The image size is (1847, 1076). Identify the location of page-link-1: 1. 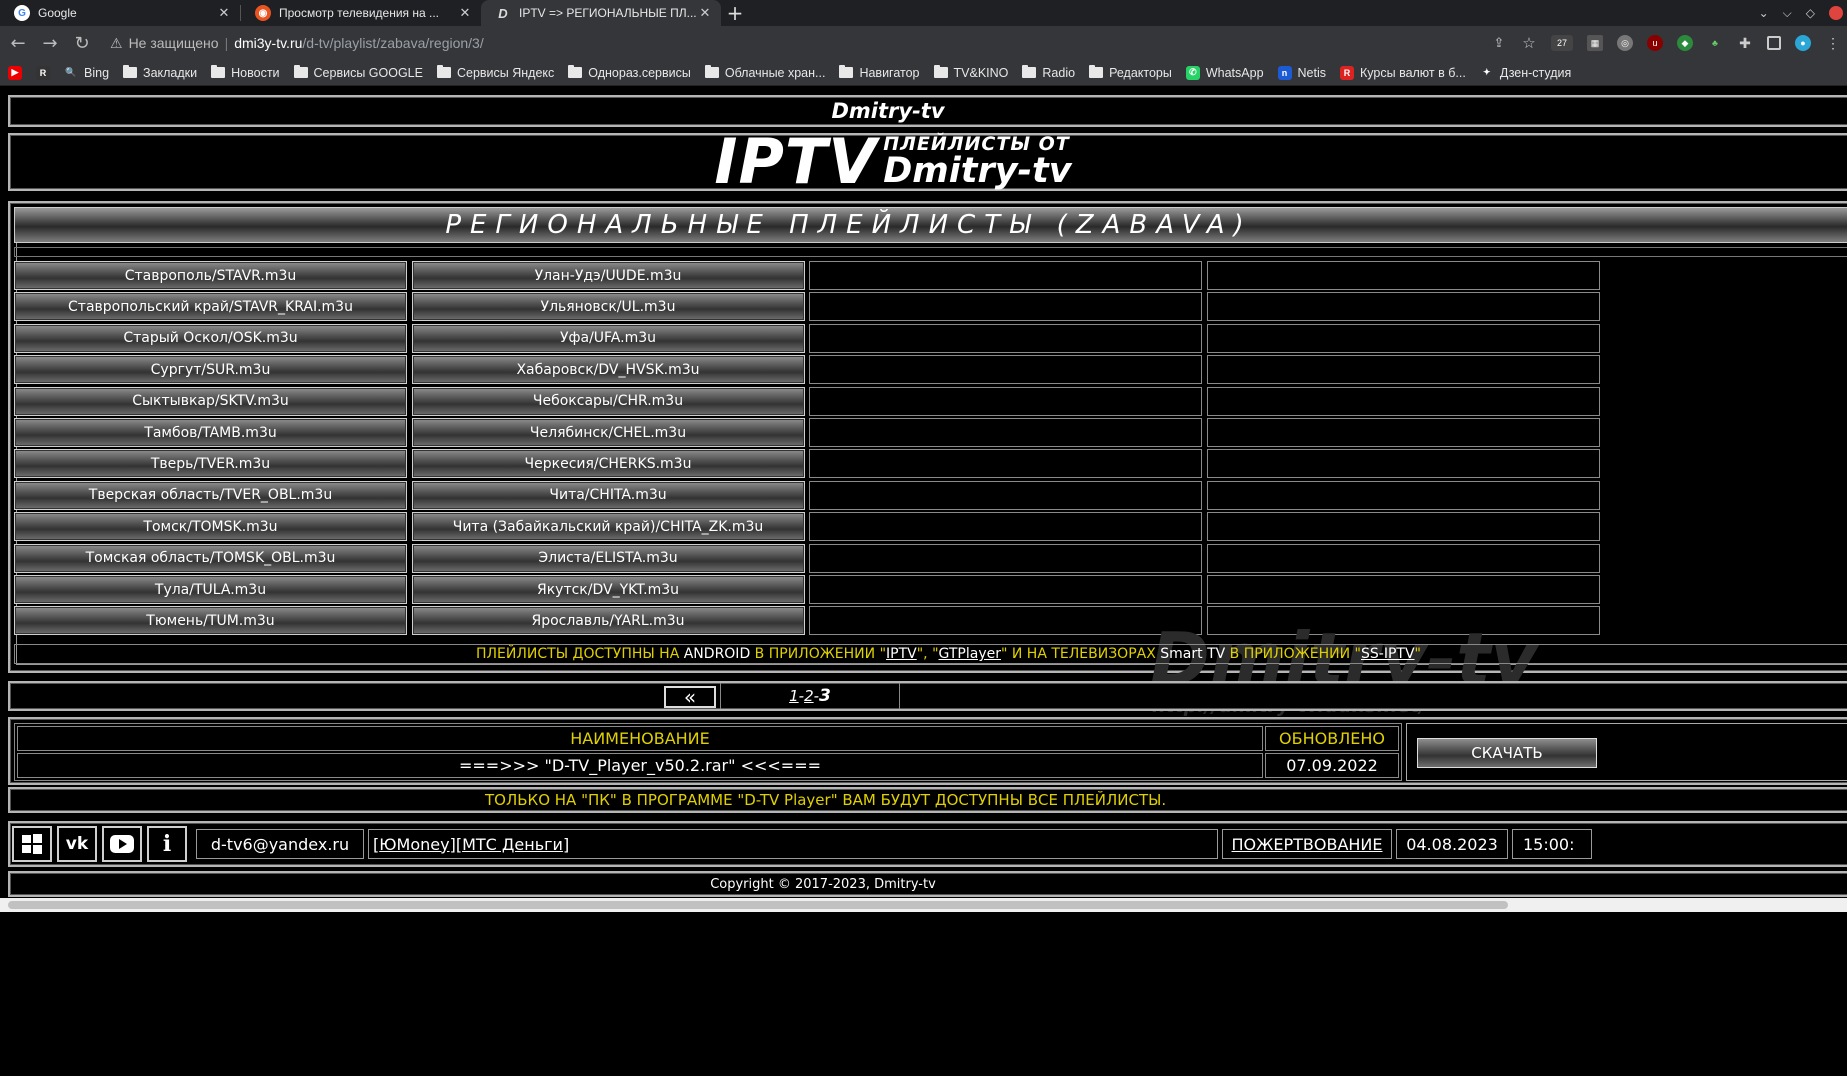
(794, 696).